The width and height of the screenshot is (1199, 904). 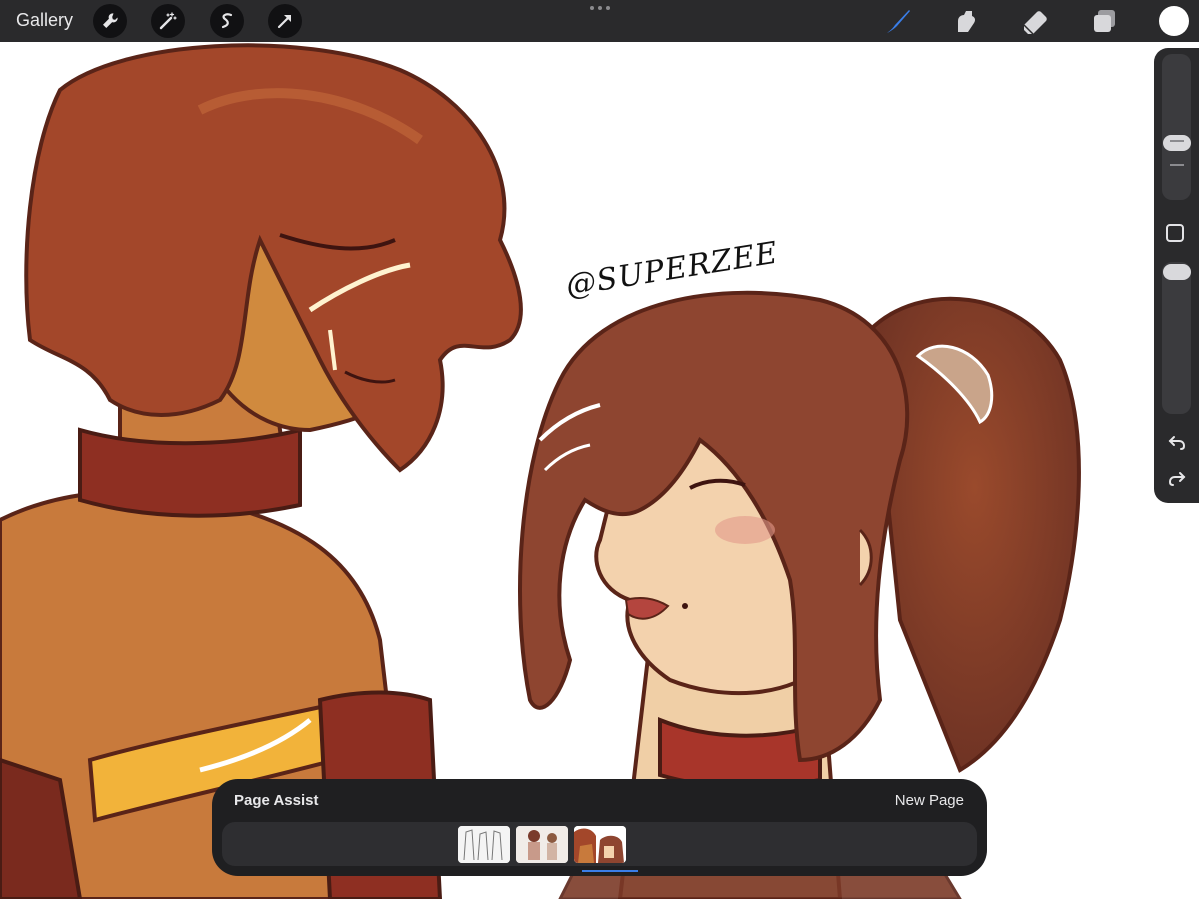 What do you see at coordinates (1174, 21) in the screenshot?
I see `color-picker-button` at bounding box center [1174, 21].